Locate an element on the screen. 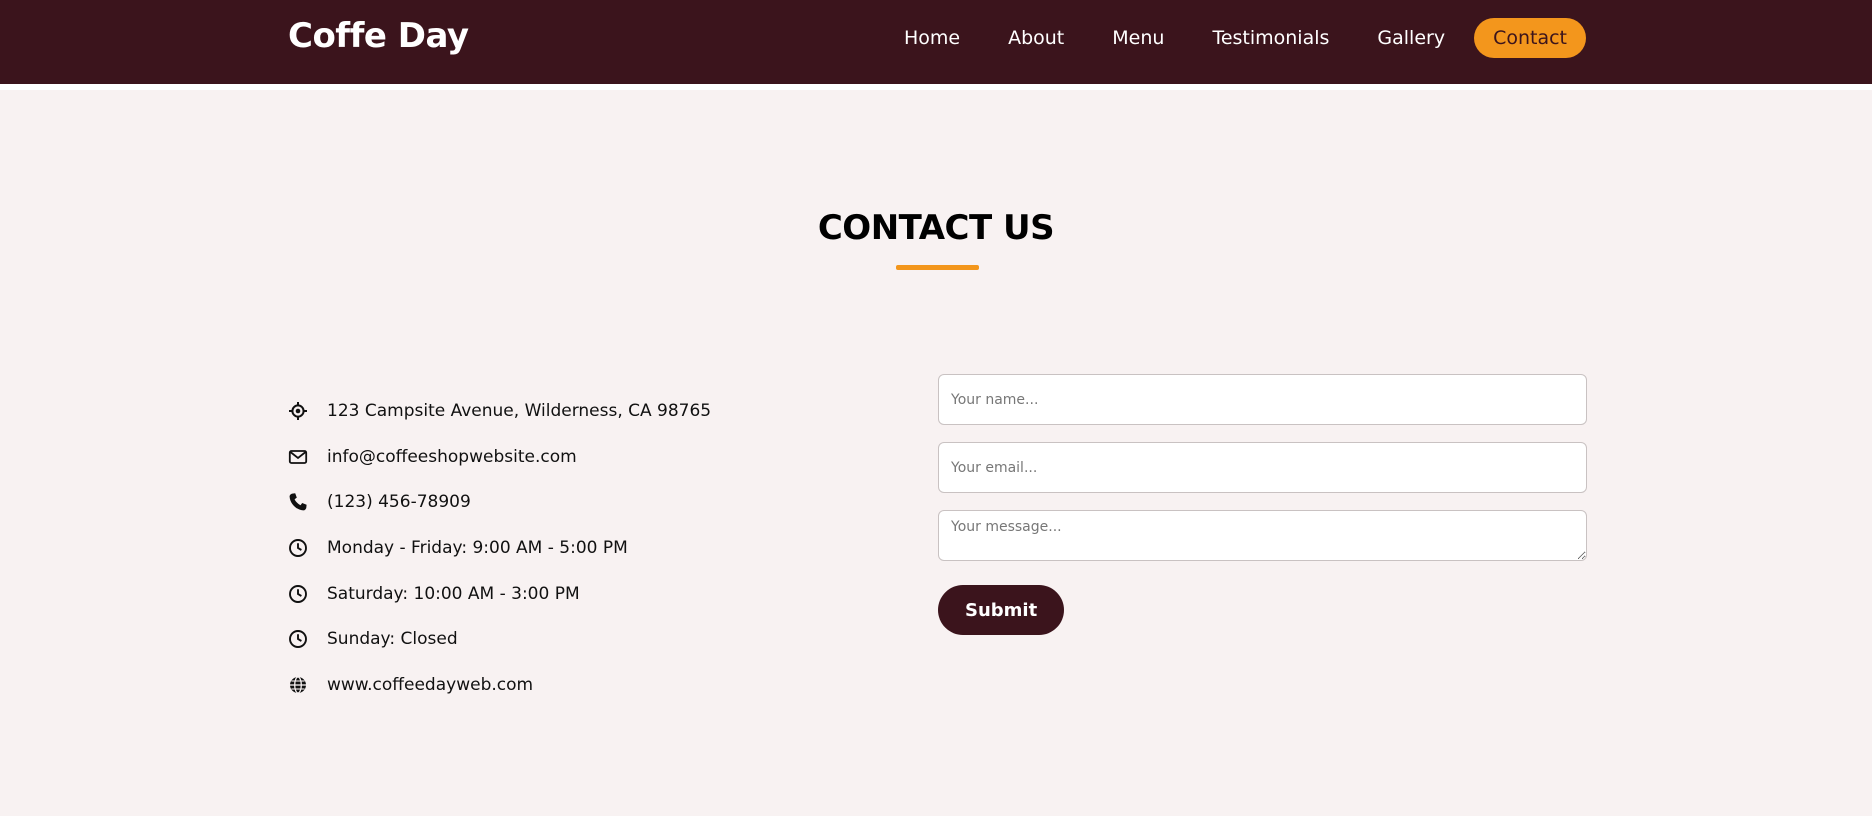  globe-icon is located at coordinates (298, 685).